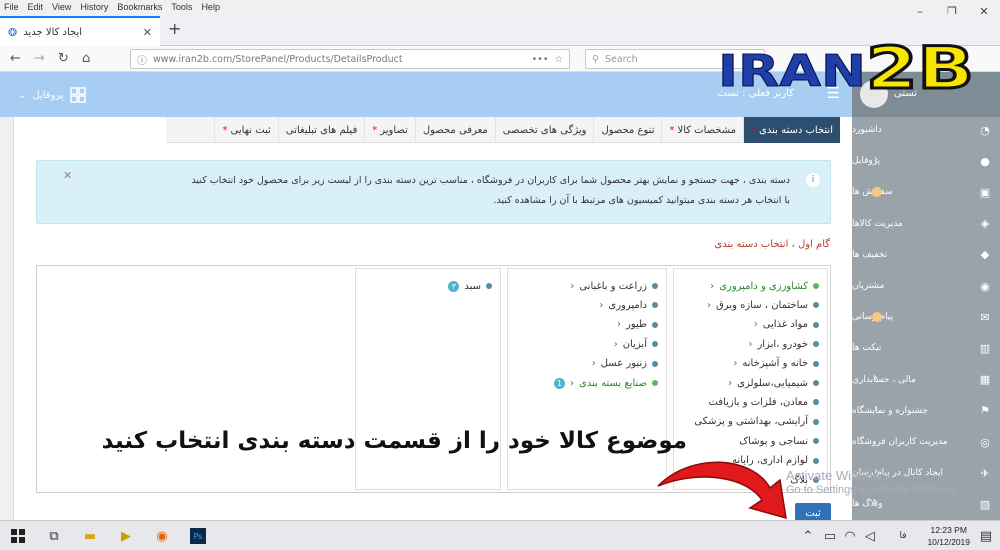 This screenshot has height=550, width=1000. What do you see at coordinates (808, 536) in the screenshot?
I see `chevron-up-icon: ⌃` at bounding box center [808, 536].